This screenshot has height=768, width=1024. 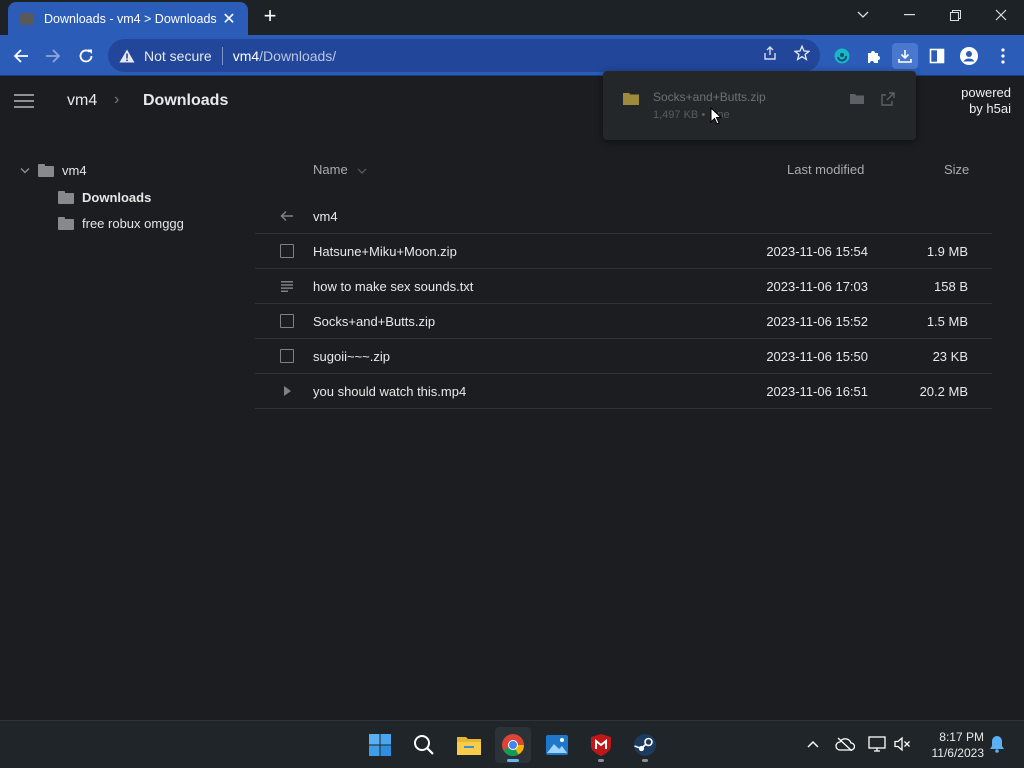 I want to click on tab-search-chevron-icon, so click(x=863, y=15).